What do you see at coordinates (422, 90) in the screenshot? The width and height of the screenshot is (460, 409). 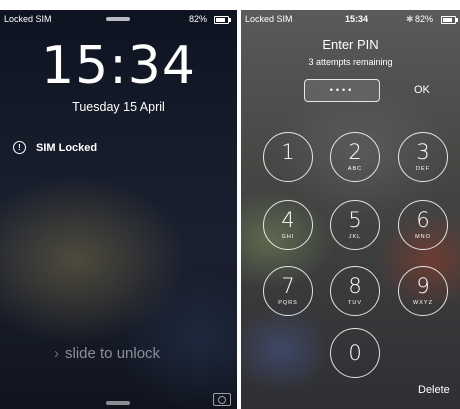 I see `ok-button: OK` at bounding box center [422, 90].